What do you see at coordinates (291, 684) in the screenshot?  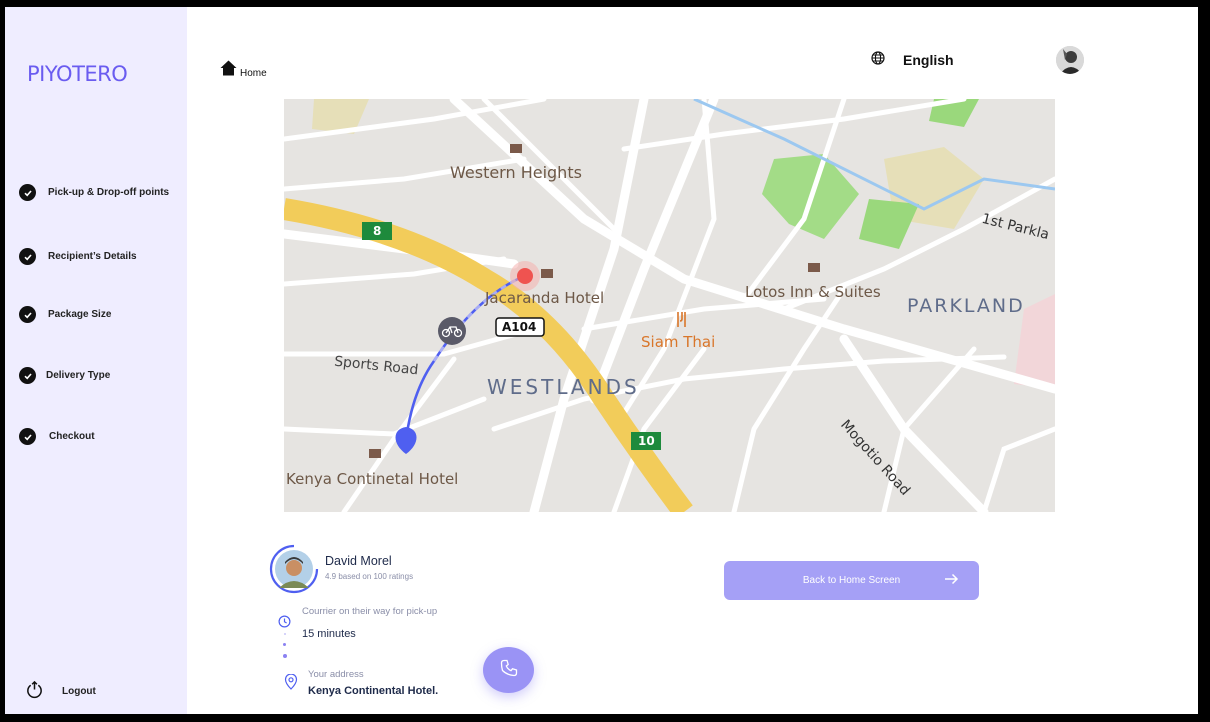 I see `location-pin-icon` at bounding box center [291, 684].